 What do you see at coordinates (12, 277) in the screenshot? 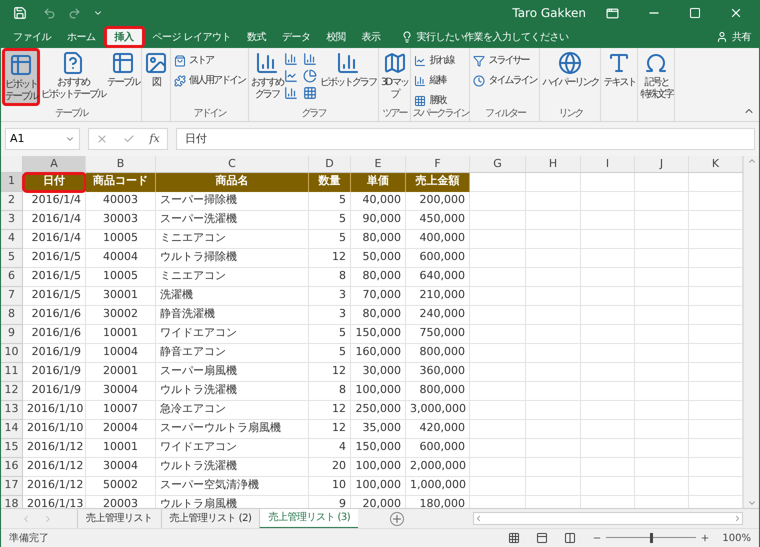
I see `row-header: 6` at bounding box center [12, 277].